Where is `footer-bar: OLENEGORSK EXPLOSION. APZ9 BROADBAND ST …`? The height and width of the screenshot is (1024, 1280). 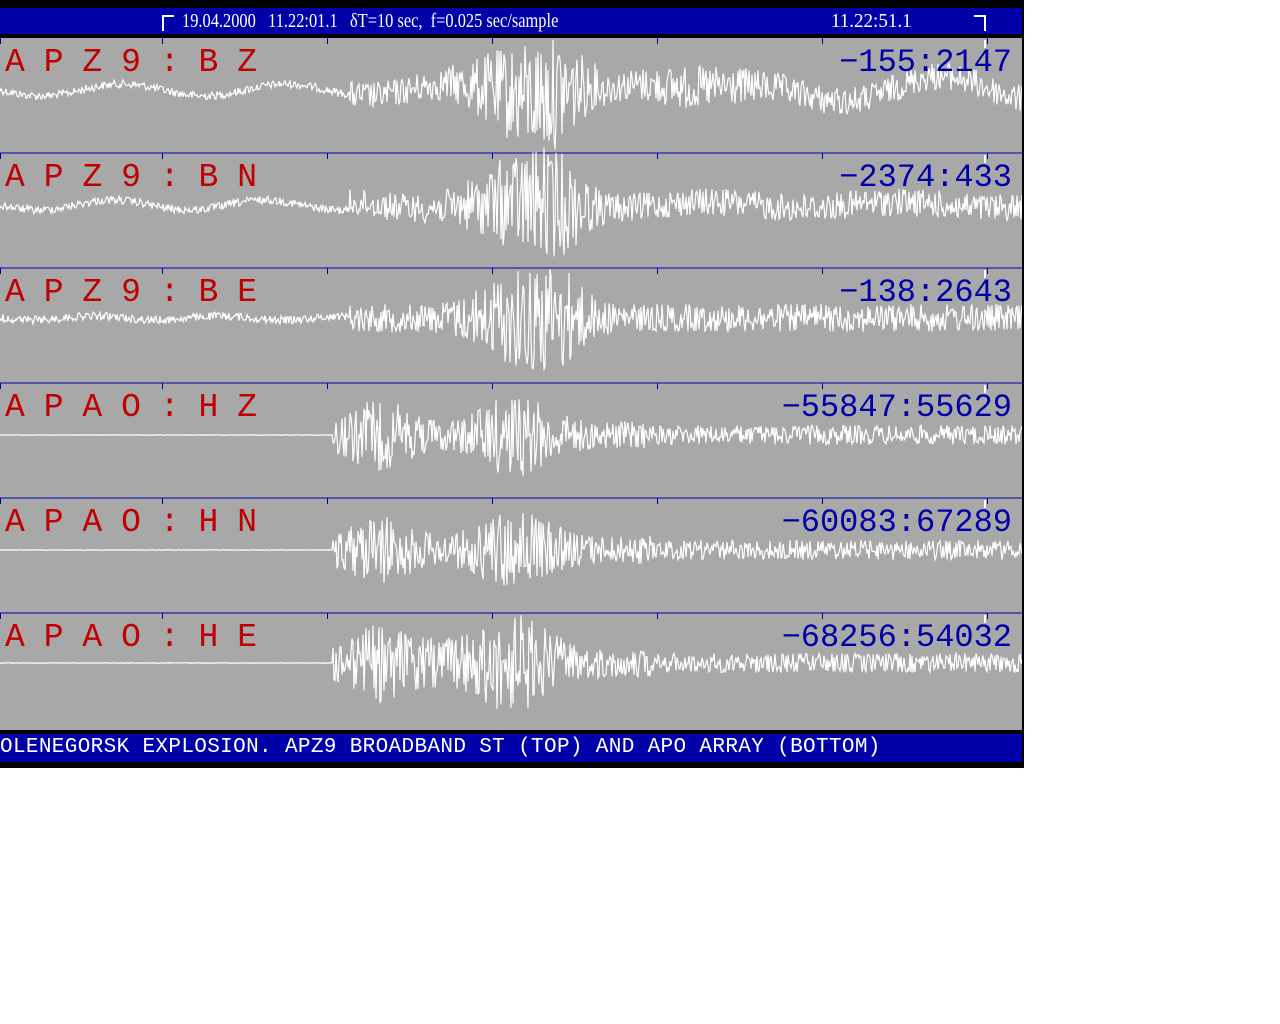
footer-bar: OLENEGORSK EXPLOSION. APZ9 BROADBAND ST … is located at coordinates (511, 748).